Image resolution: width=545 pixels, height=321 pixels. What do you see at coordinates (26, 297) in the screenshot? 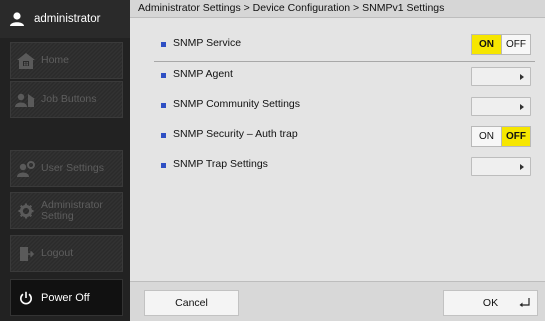
I see `power-icon` at bounding box center [26, 297].